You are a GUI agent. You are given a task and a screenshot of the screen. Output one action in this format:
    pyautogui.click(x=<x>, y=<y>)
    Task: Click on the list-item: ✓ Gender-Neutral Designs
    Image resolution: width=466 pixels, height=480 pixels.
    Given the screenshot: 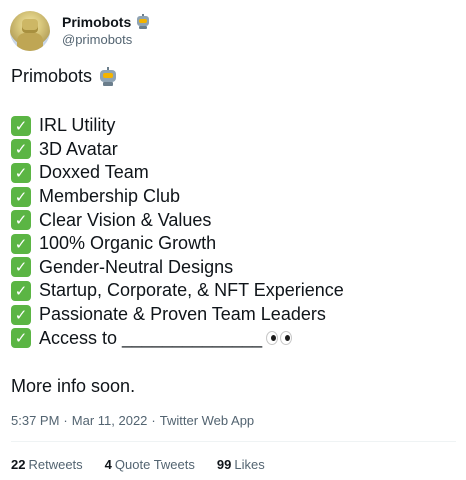 What is the action you would take?
    pyautogui.click(x=177, y=268)
    